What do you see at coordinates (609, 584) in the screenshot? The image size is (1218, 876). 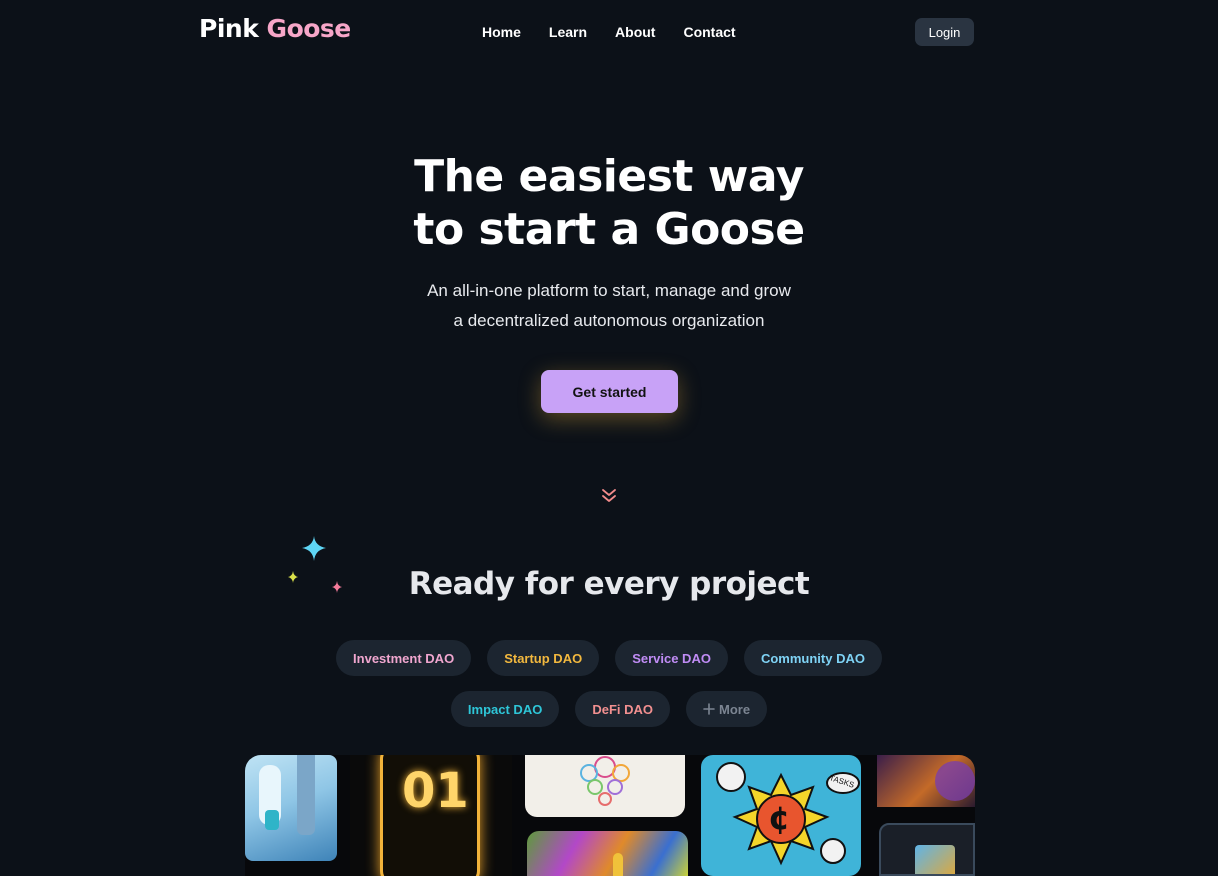 I see `section-title: Ready for every project` at bounding box center [609, 584].